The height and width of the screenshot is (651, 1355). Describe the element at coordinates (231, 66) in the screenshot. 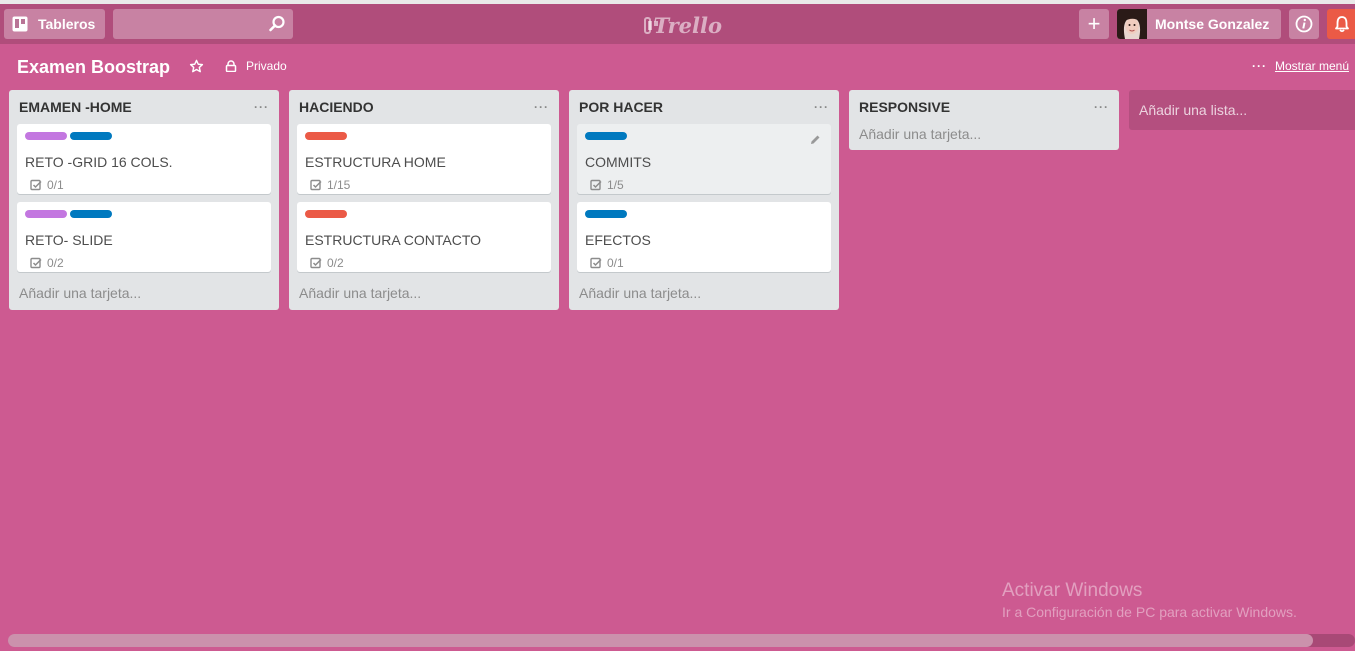

I see `lock-icon` at that location.